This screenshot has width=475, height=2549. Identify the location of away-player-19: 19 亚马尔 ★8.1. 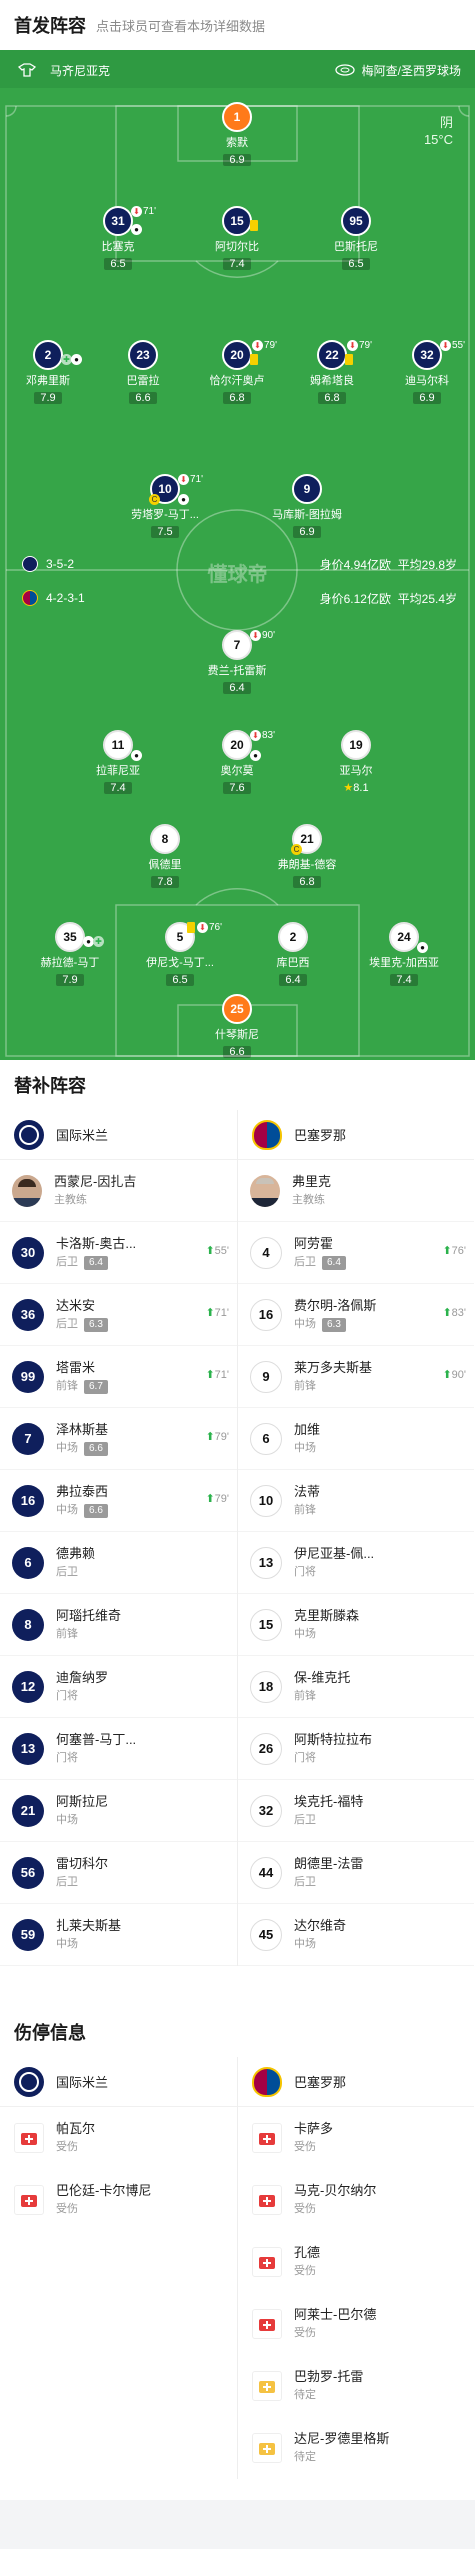
(356, 763).